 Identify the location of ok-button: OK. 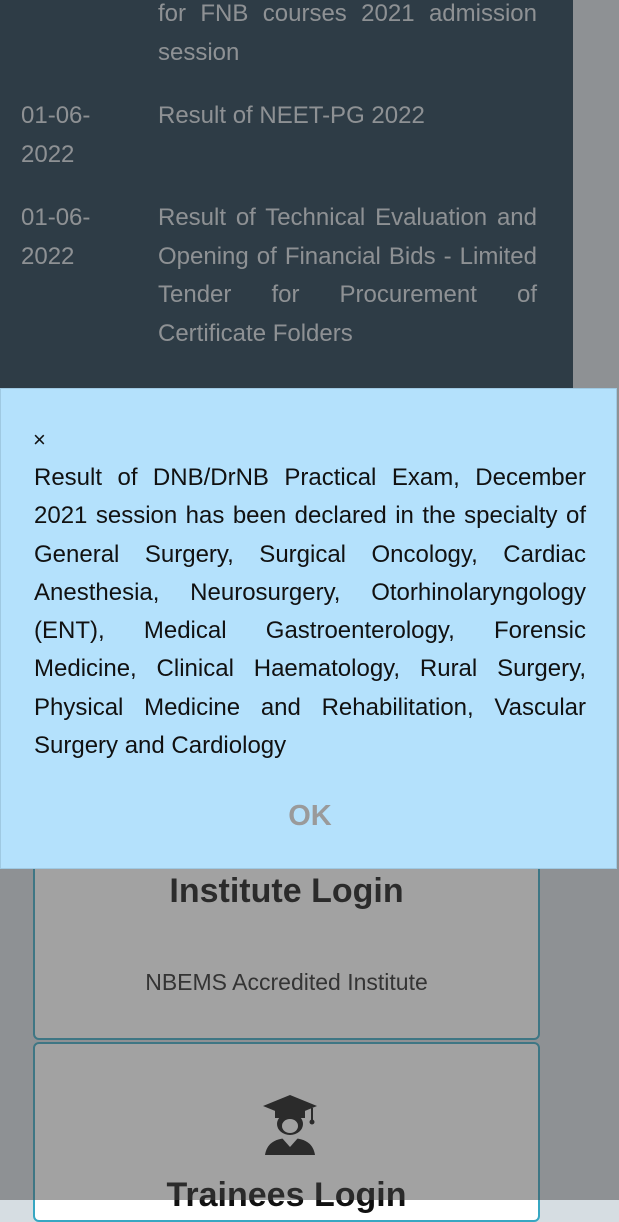
(310, 815).